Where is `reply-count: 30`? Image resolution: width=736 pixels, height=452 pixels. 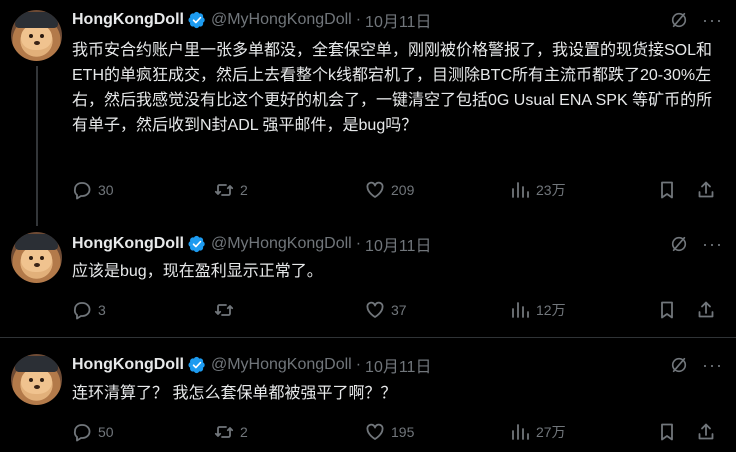
reply-count: 30 is located at coordinates (106, 190).